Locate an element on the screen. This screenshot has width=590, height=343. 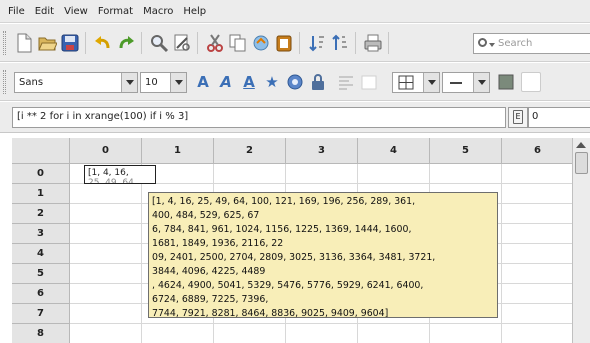
cut-icon is located at coordinates (215, 43).